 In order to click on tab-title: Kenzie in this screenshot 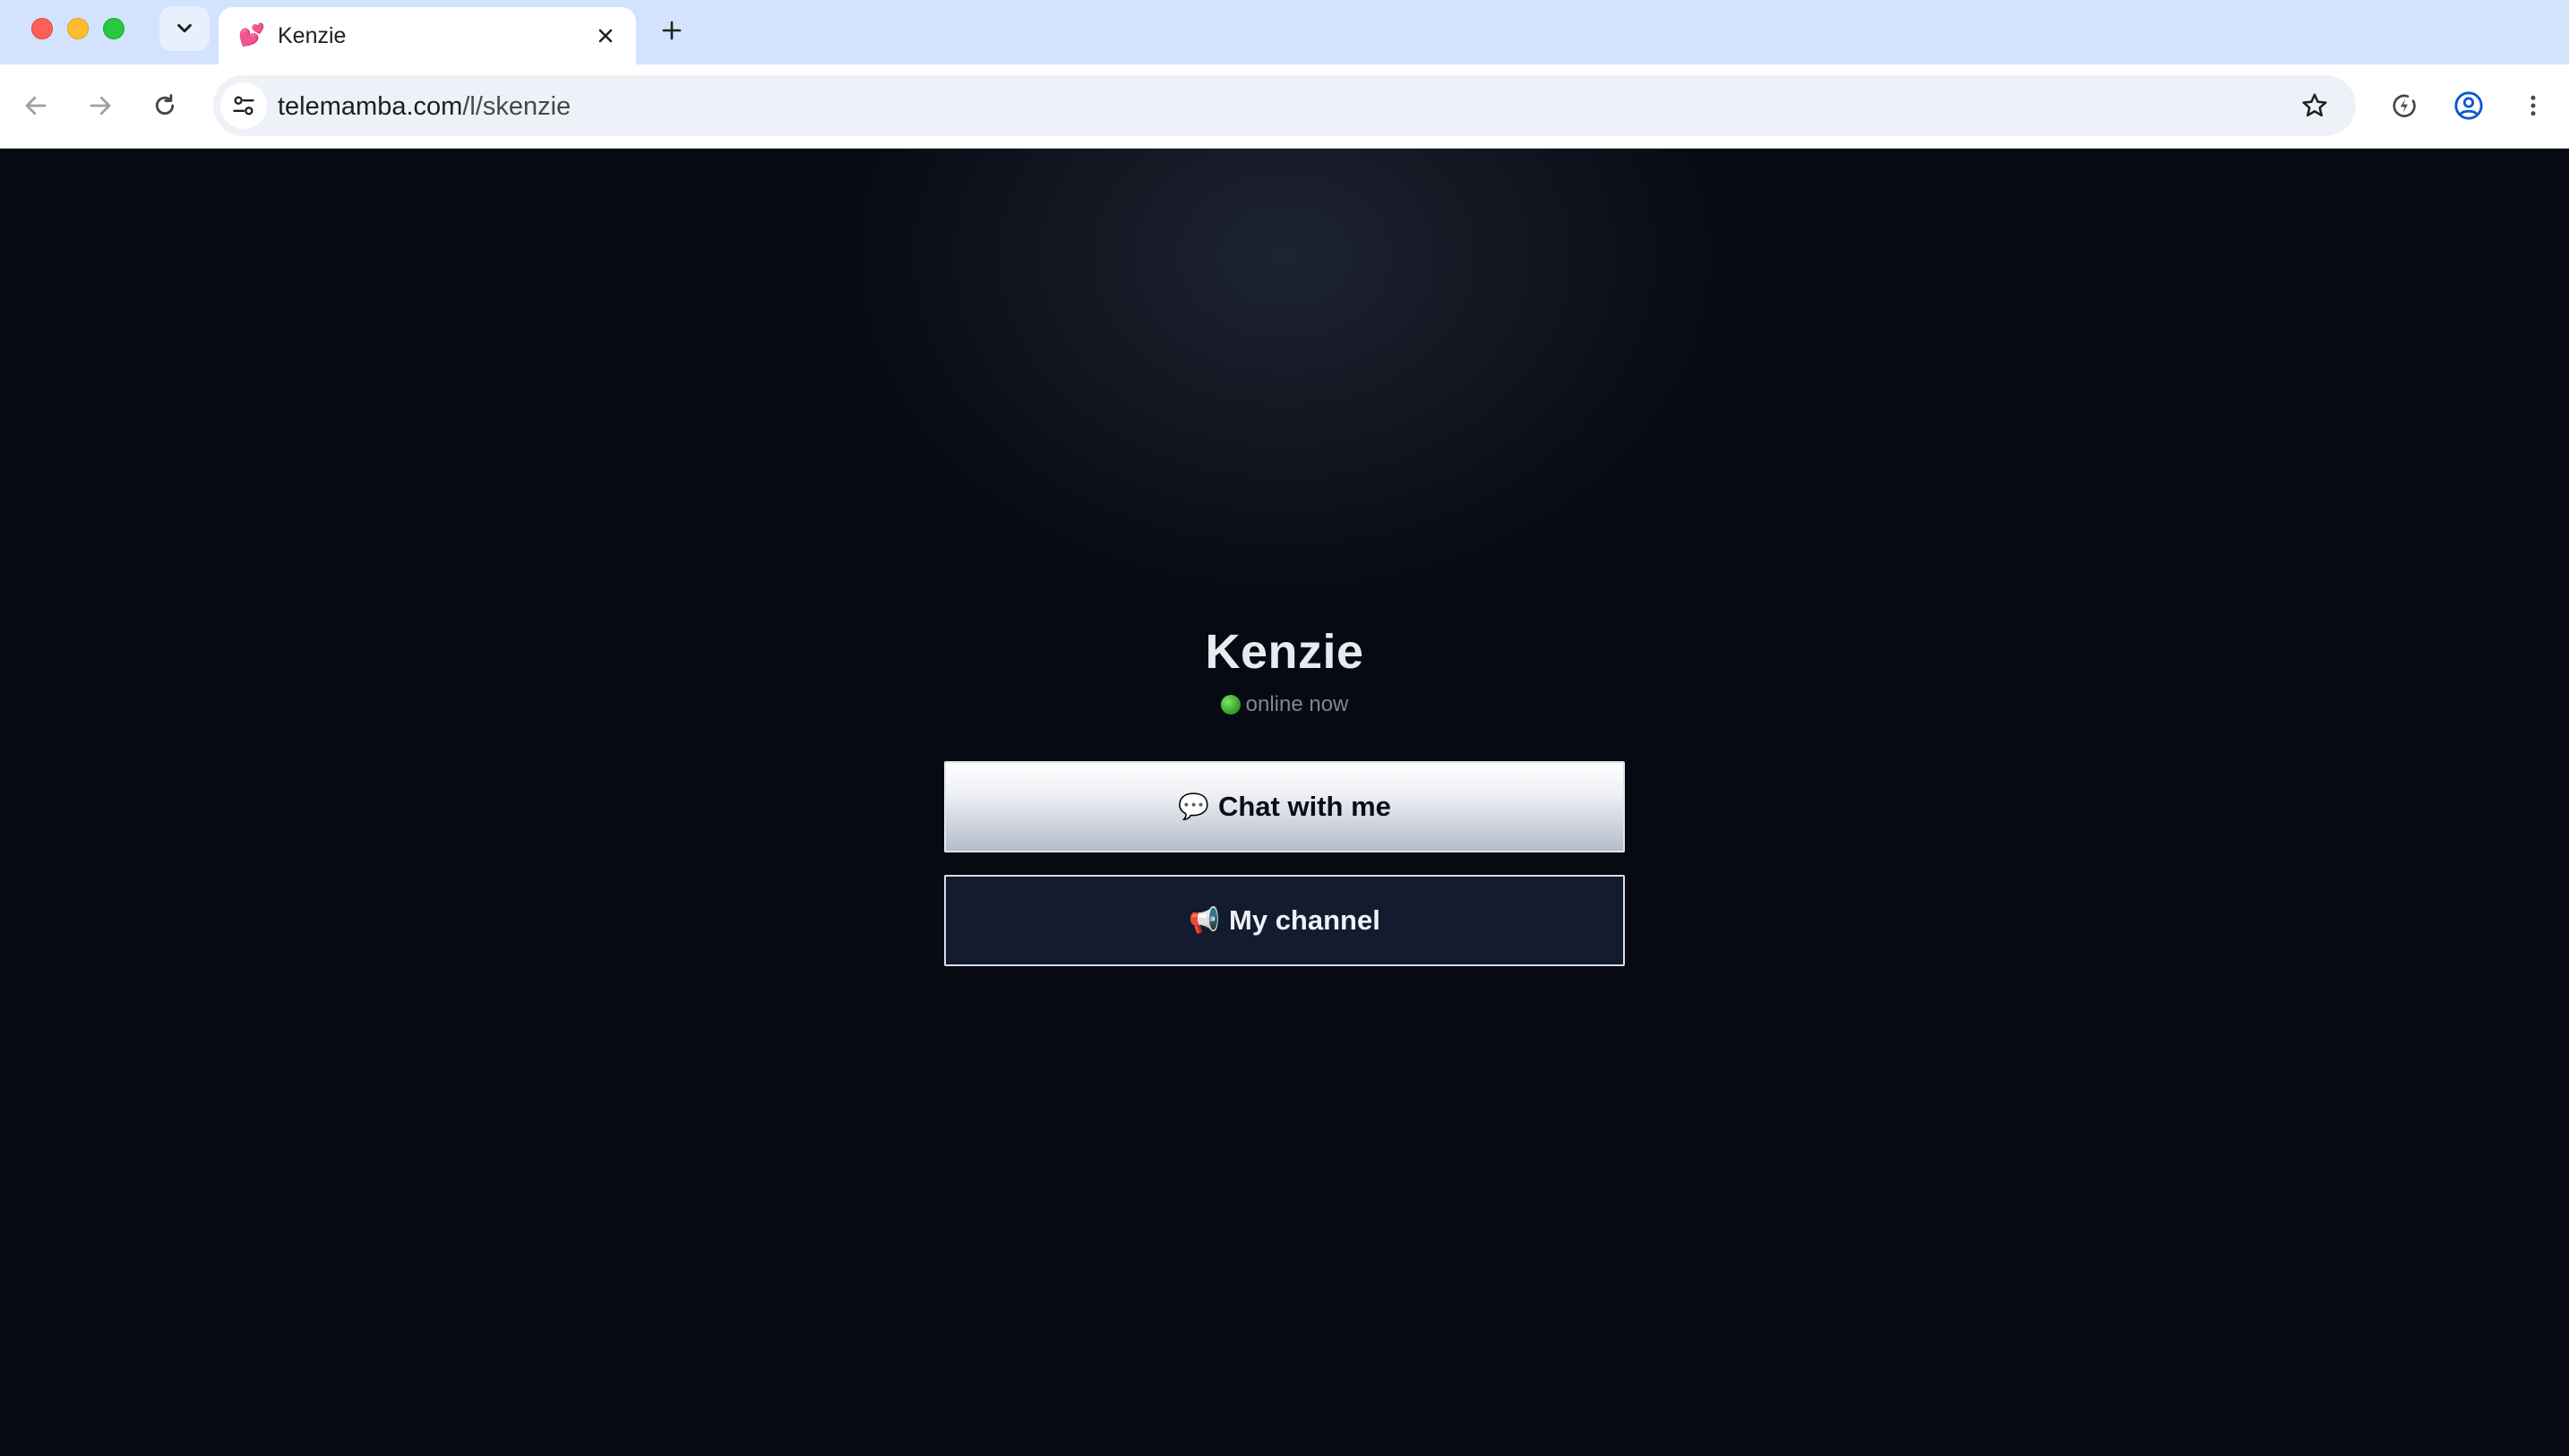, I will do `click(312, 35)`.